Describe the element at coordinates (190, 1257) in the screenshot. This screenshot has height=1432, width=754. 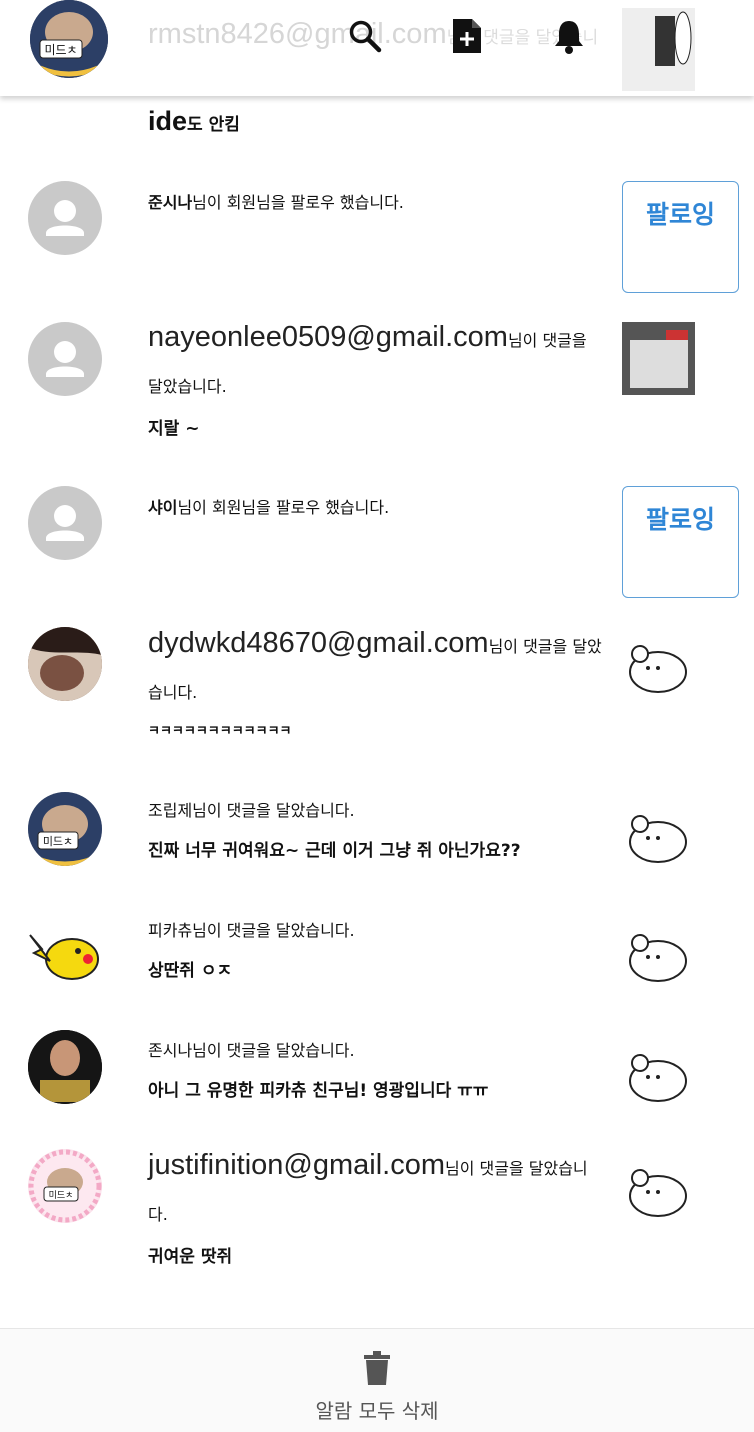
I see `comment-text: 귀여운 땃쥐` at that location.